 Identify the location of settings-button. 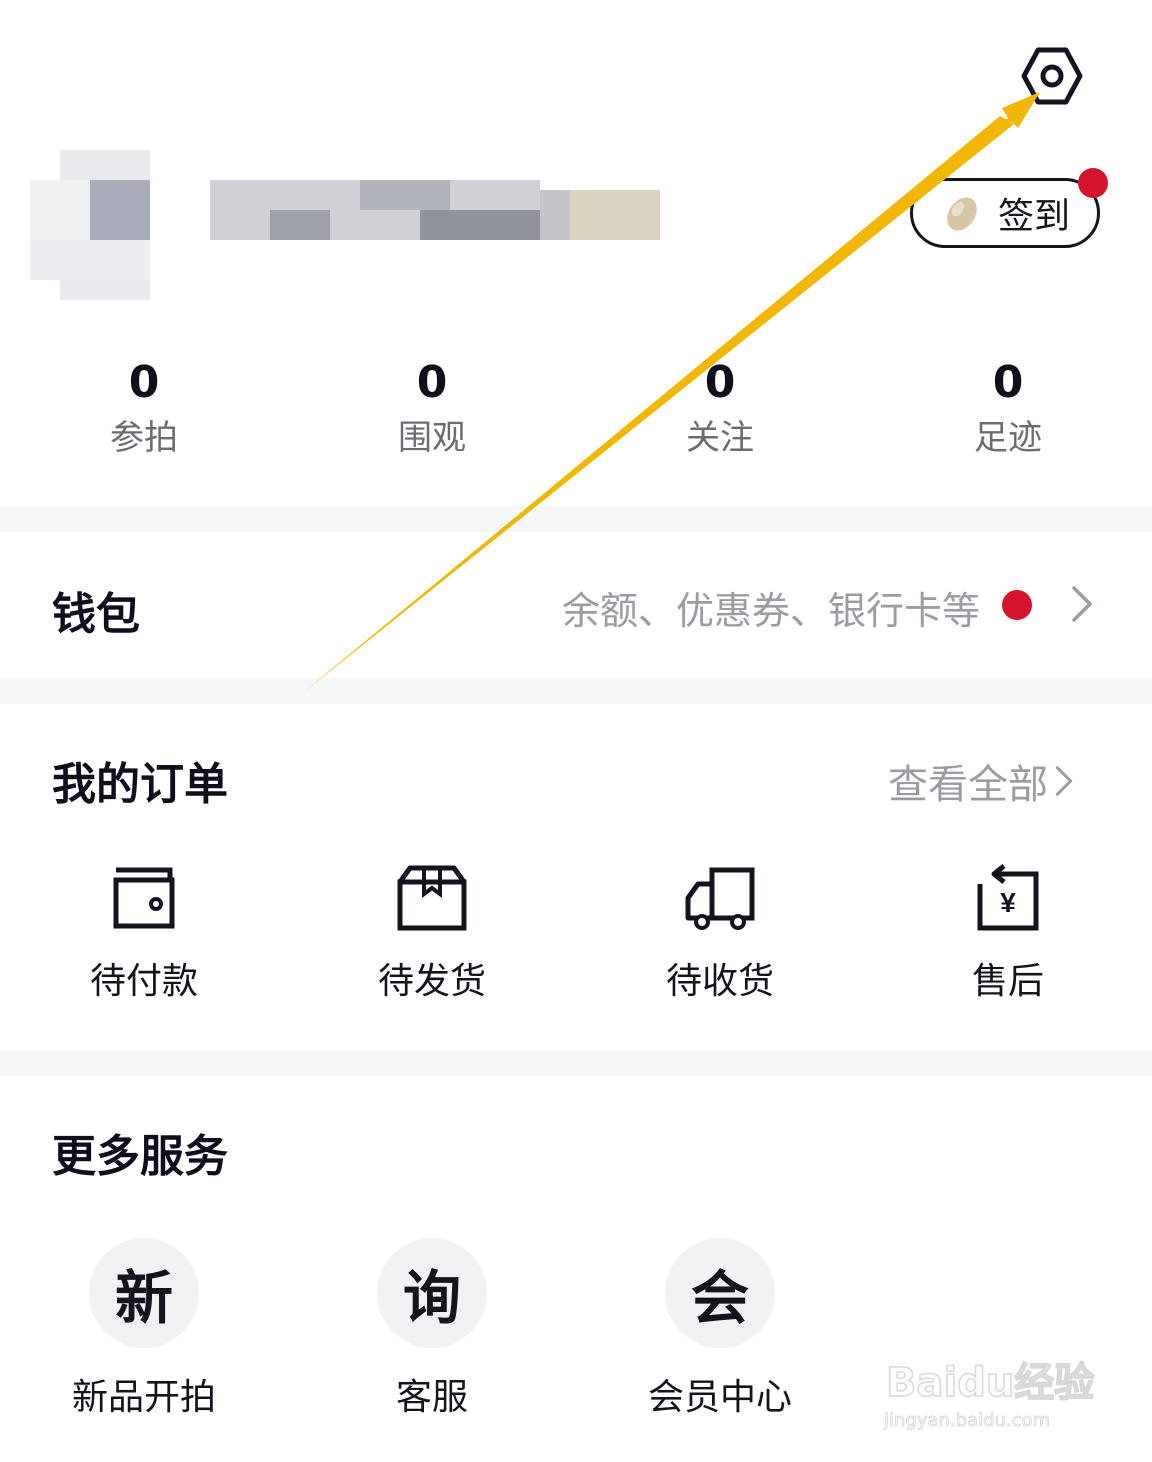
(1052, 76).